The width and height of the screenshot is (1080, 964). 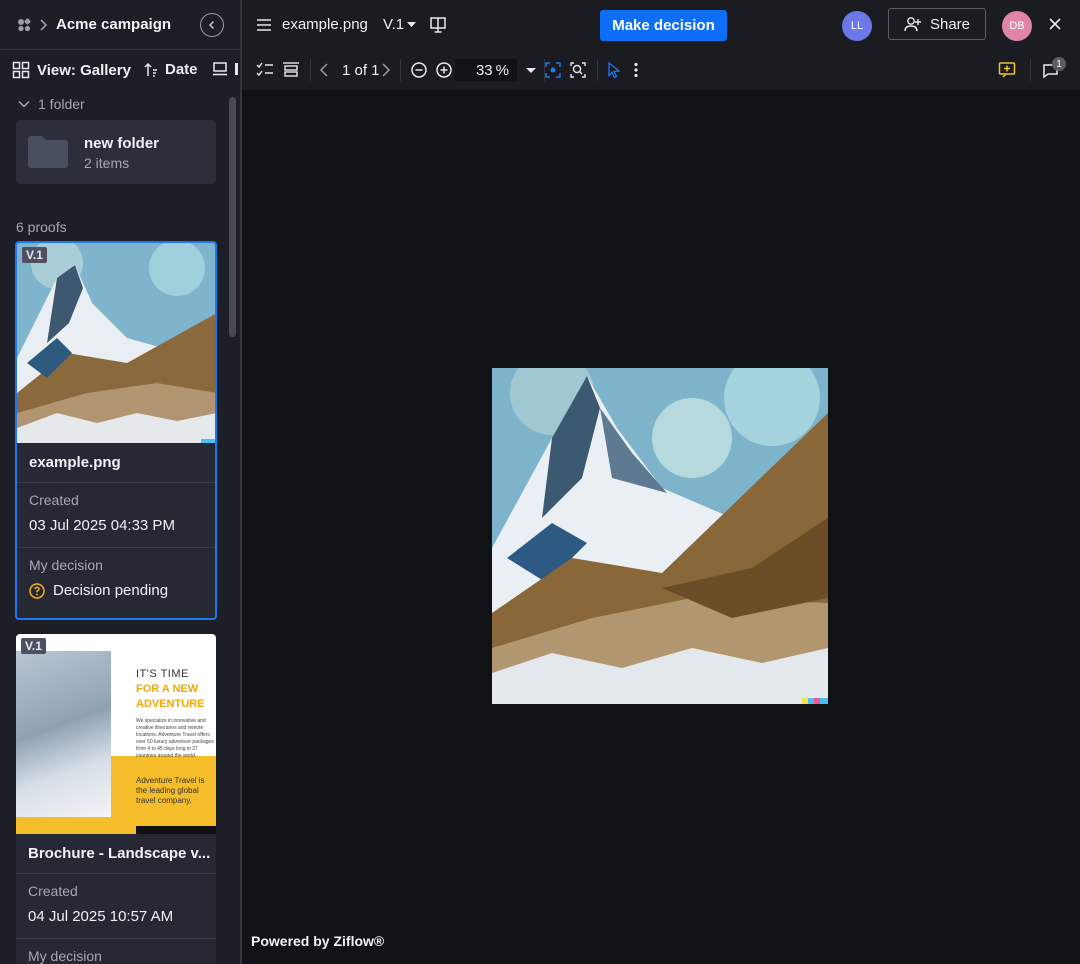 What do you see at coordinates (1055, 24) in the screenshot?
I see `close-icon` at bounding box center [1055, 24].